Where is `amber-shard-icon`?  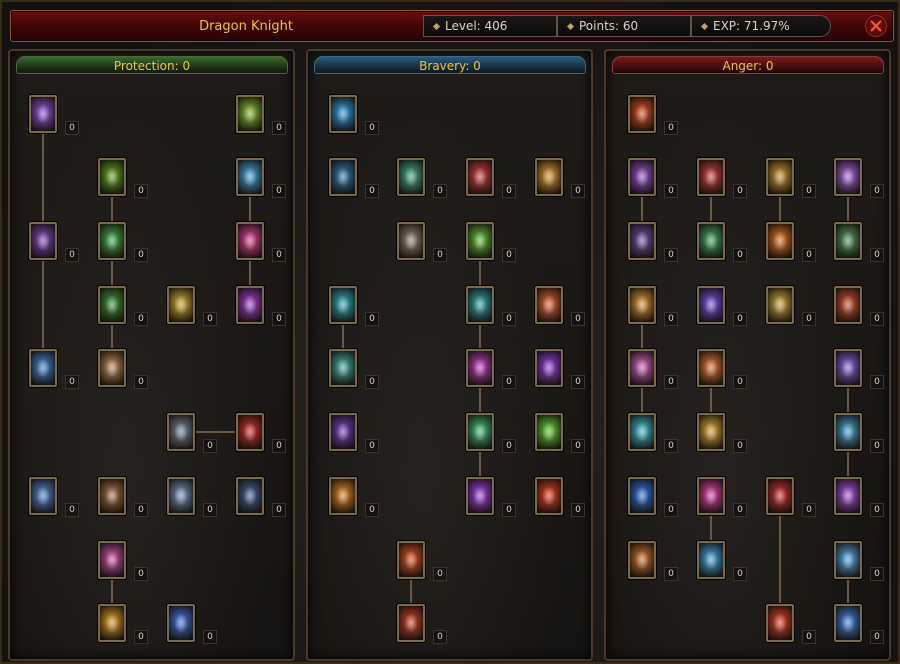
amber-shard-icon is located at coordinates (711, 432).